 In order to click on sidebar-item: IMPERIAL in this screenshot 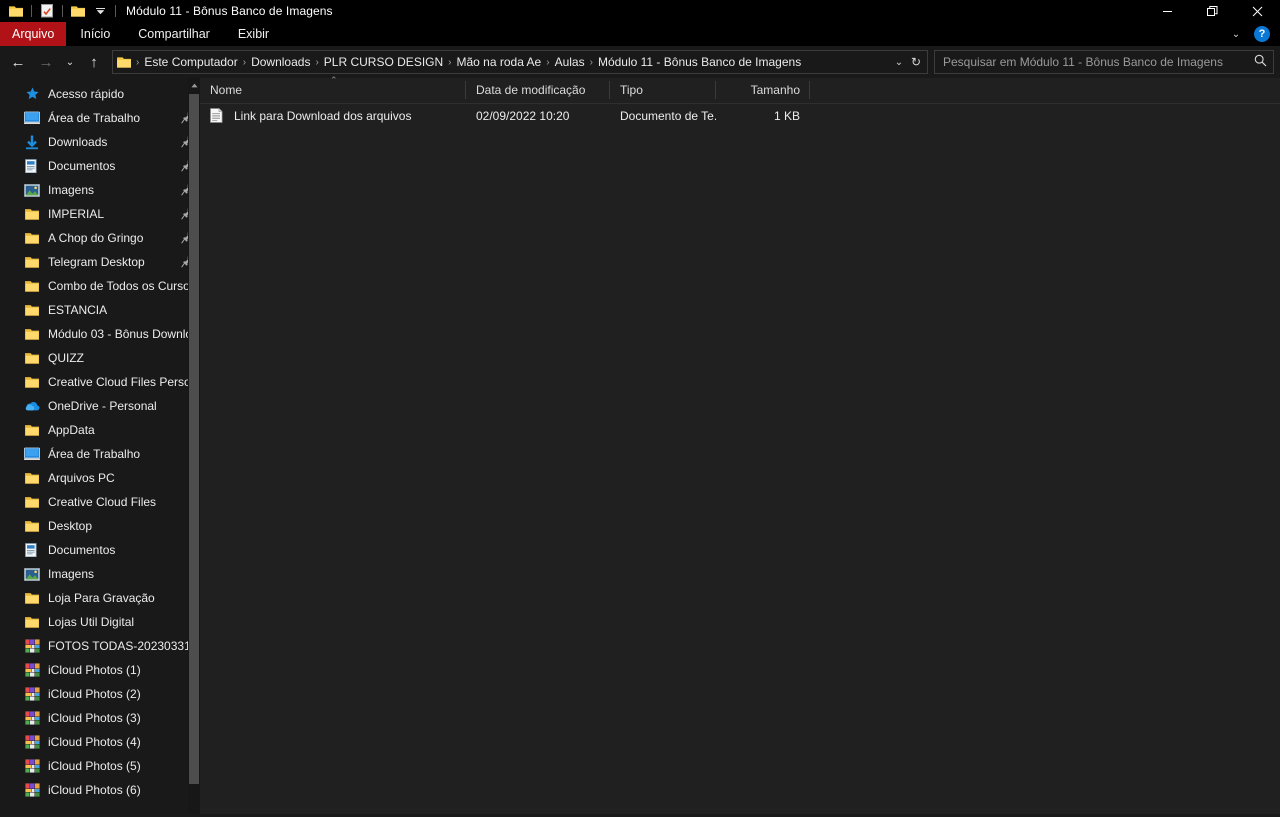, I will do `click(100, 214)`.